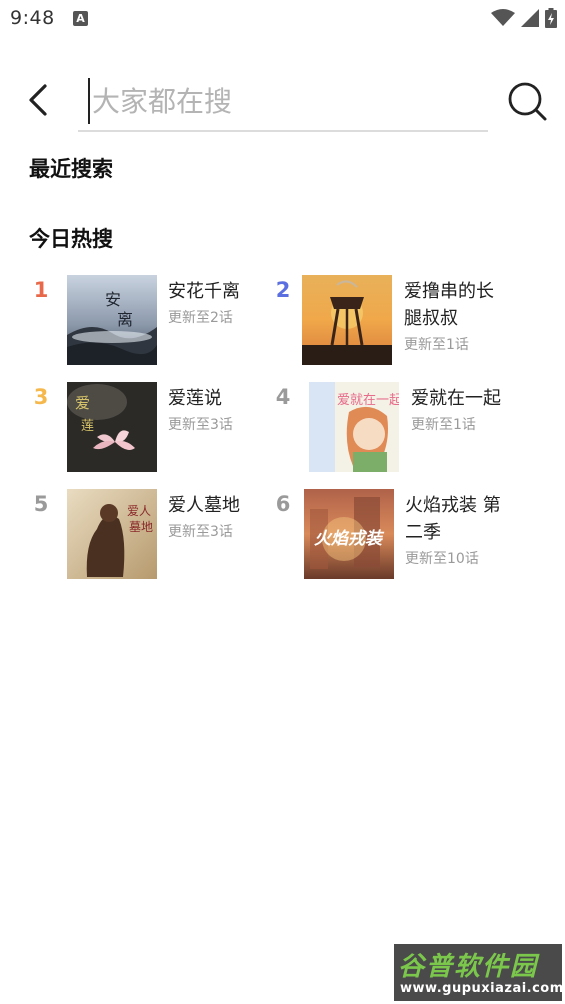 Image resolution: width=565 pixels, height=1004 pixels. What do you see at coordinates (396, 321) in the screenshot?
I see `hot-item: 2 爱撸串的长 腿叔叔 更新至1话` at bounding box center [396, 321].